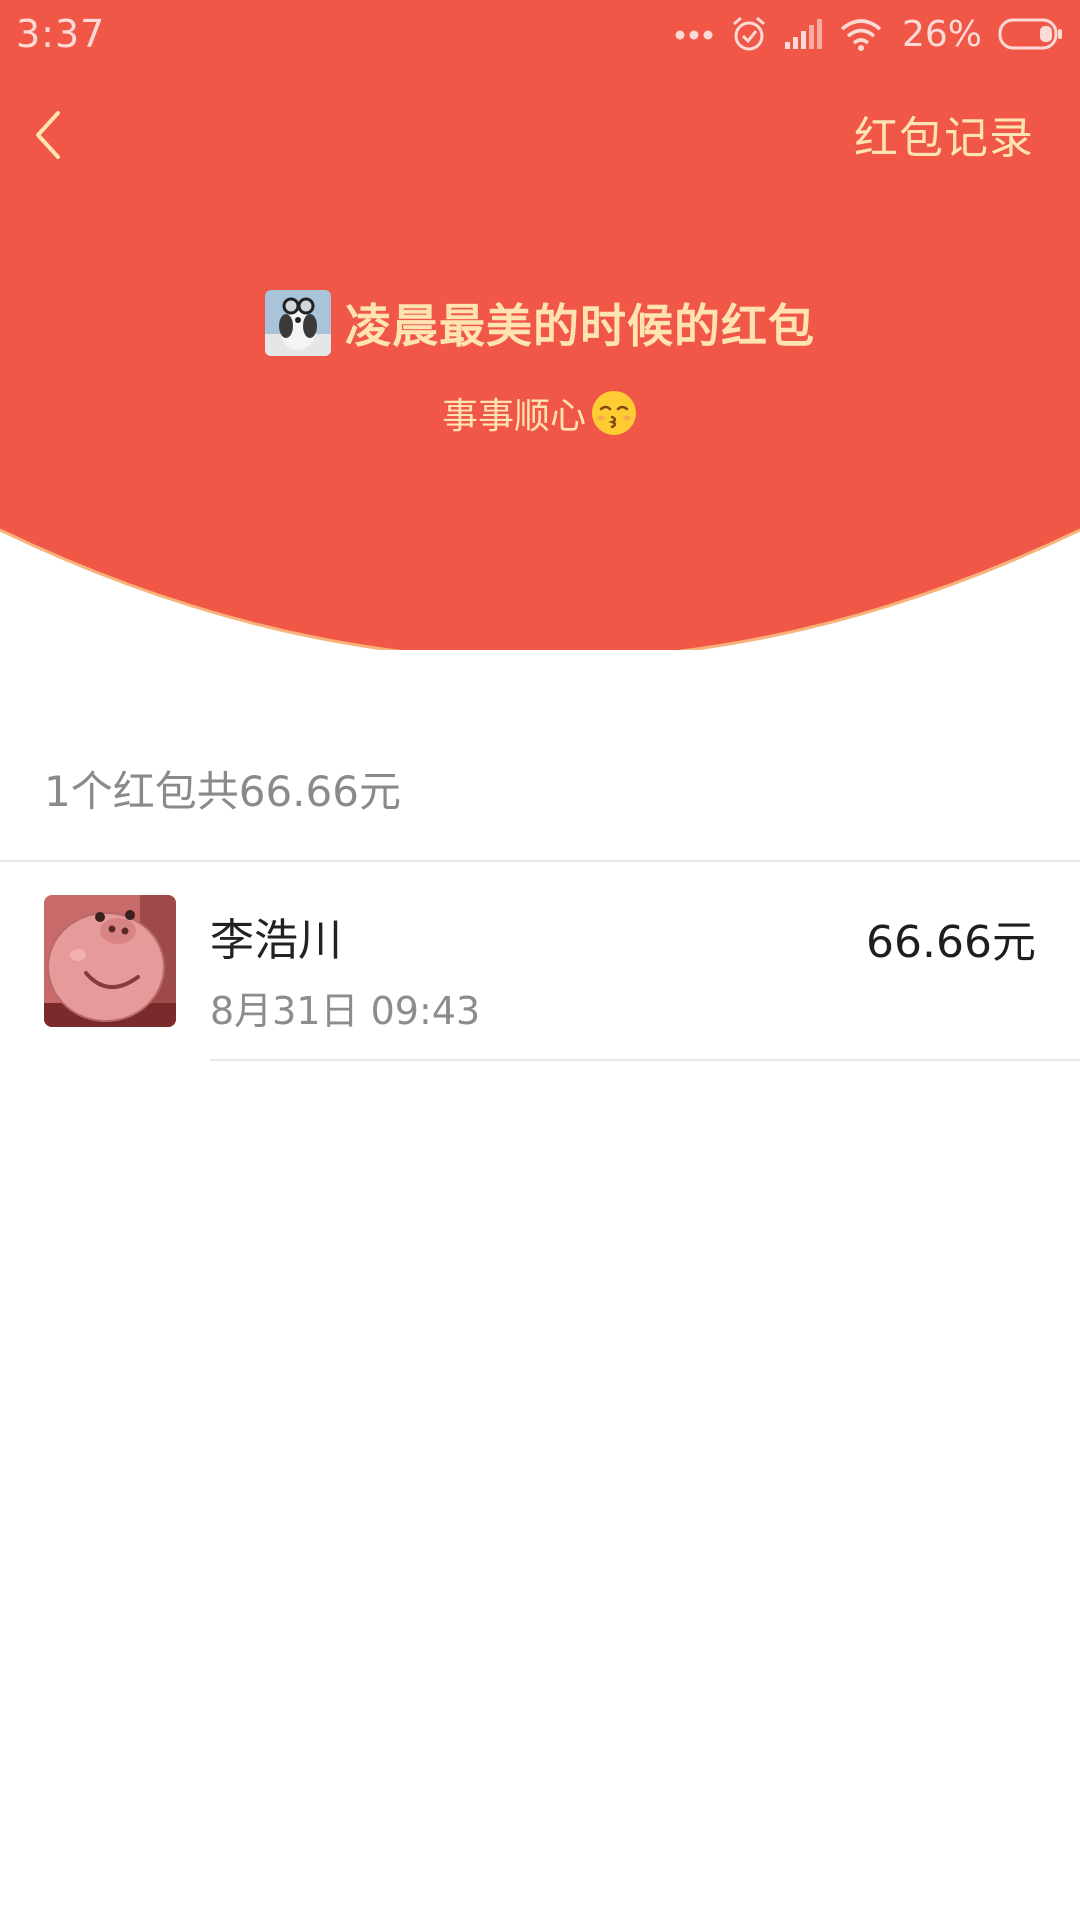 Image resolution: width=1080 pixels, height=1920 pixels. I want to click on avatar, so click(110, 961).